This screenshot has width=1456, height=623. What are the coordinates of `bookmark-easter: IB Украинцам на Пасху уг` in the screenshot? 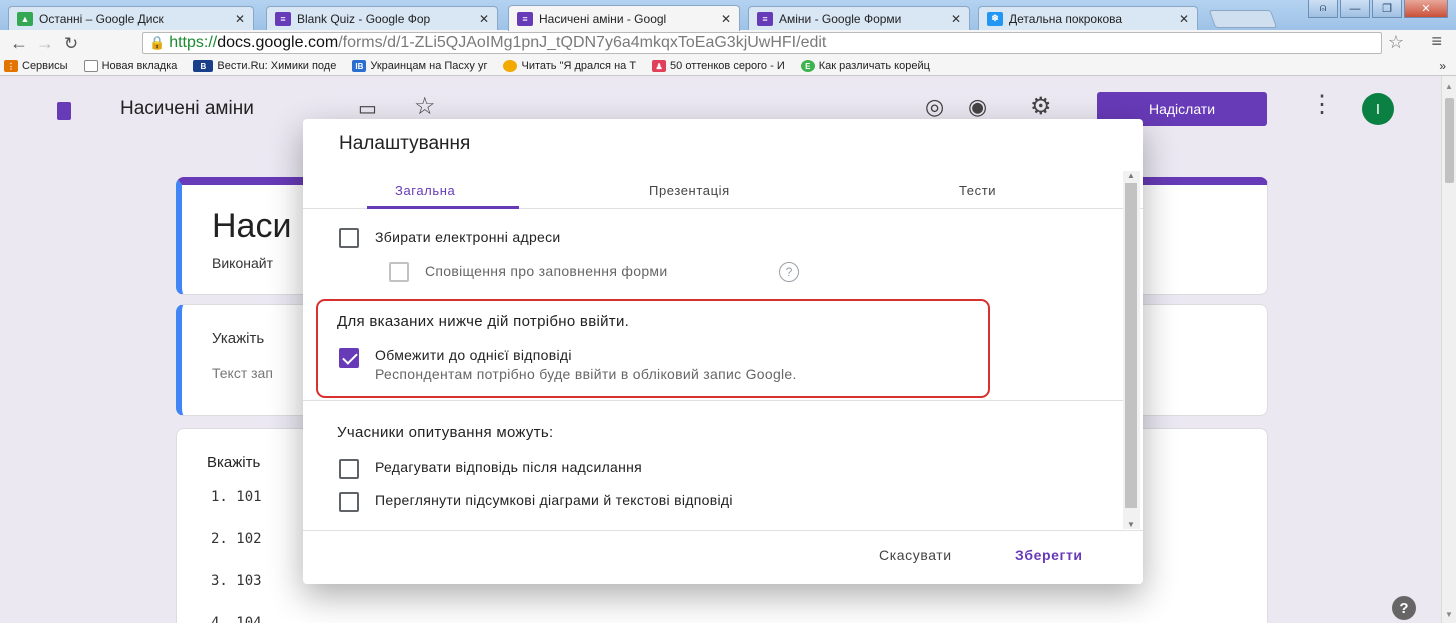 It's located at (419, 66).